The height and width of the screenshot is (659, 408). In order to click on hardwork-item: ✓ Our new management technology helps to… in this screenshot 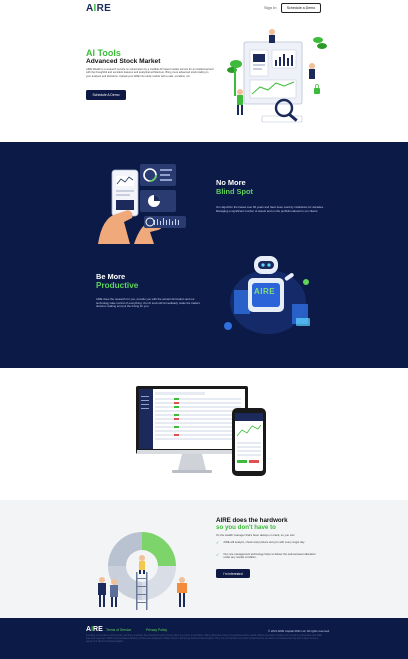, I will do `click(266, 556)`.